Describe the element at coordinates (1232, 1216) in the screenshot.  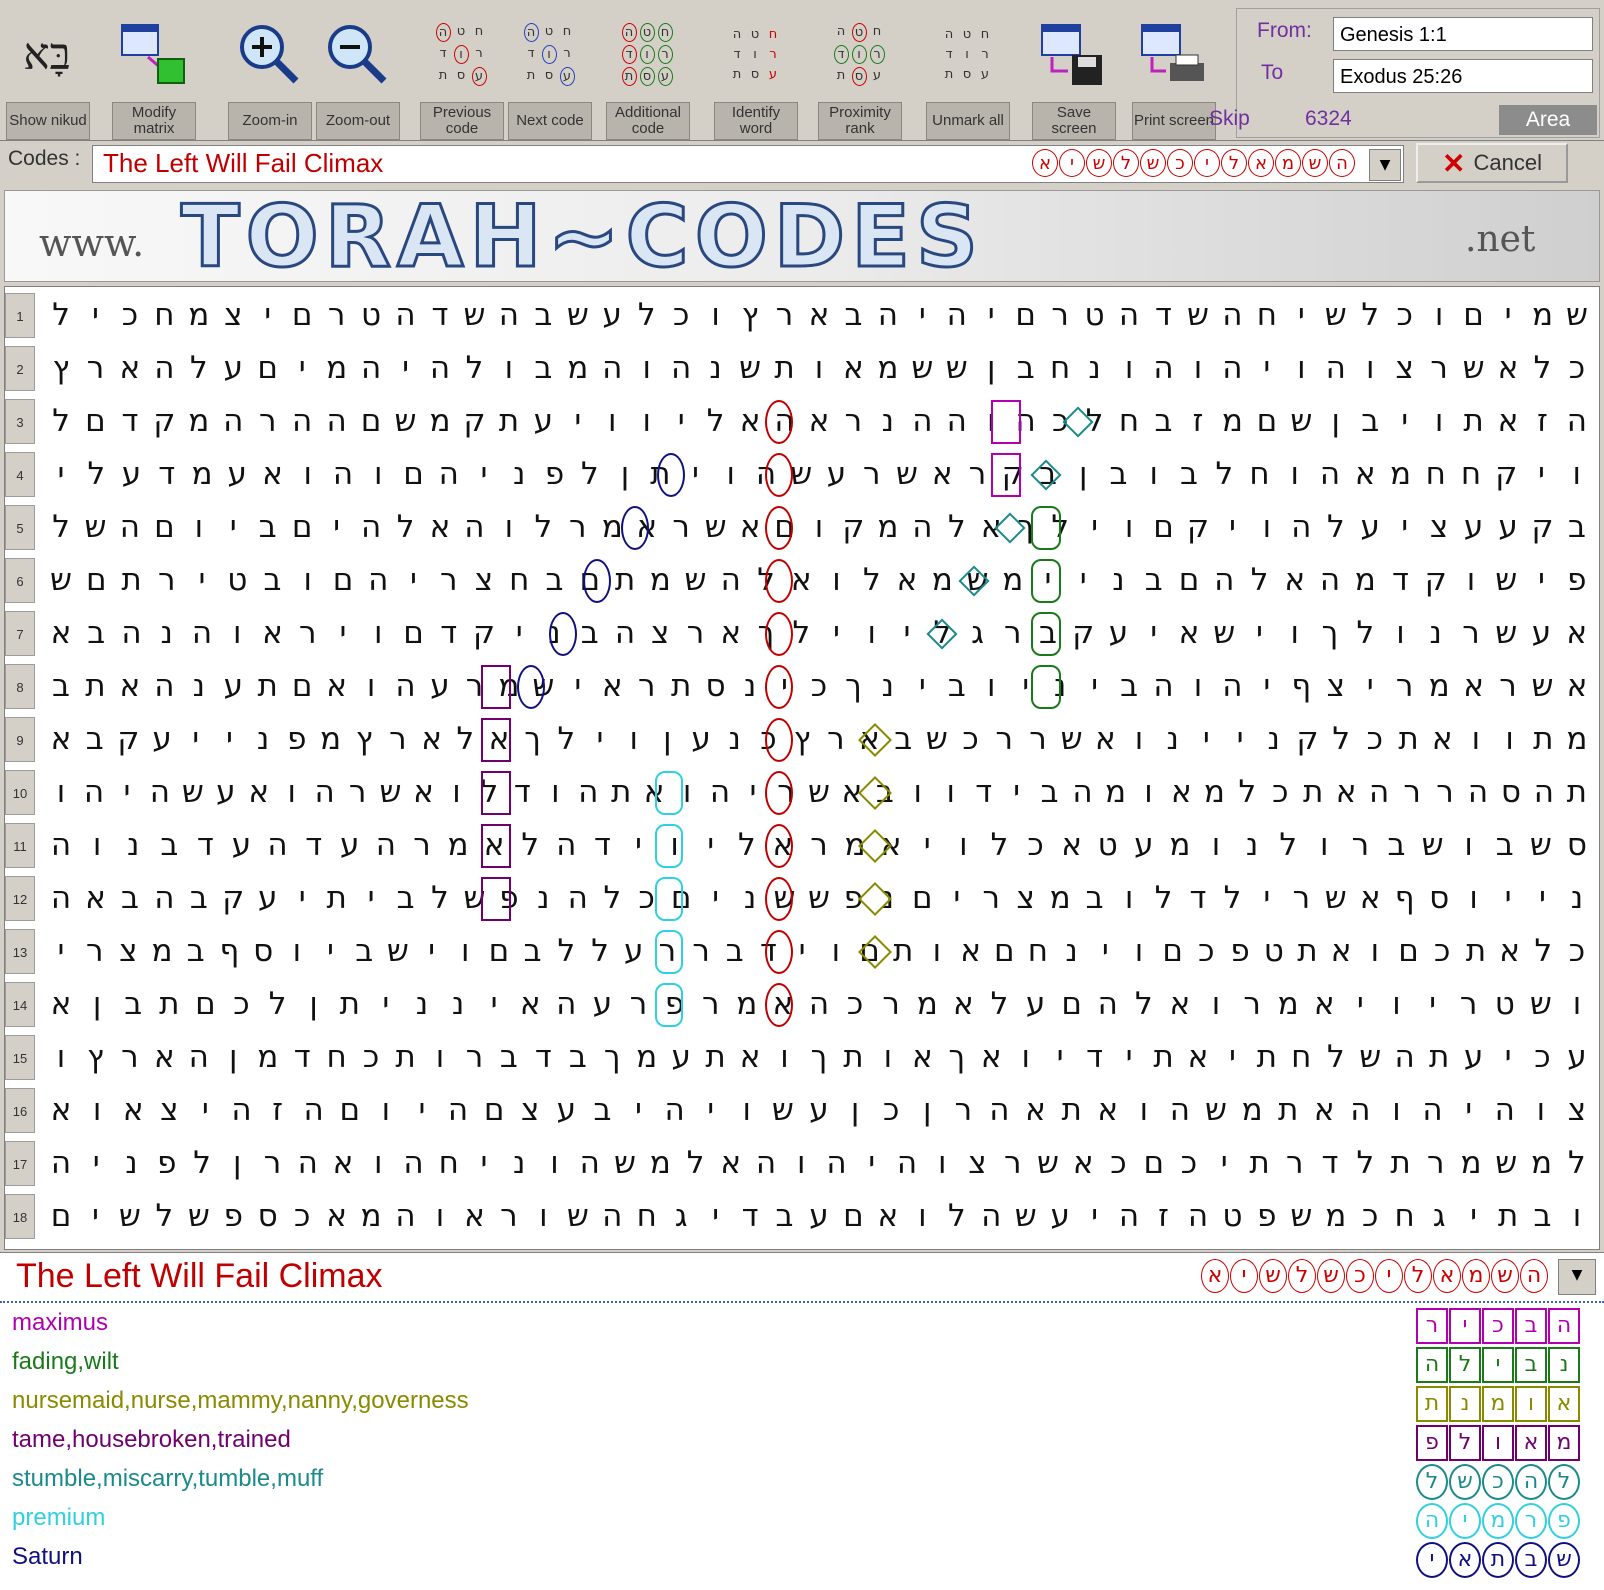
I see `matrix-cell: ט` at that location.